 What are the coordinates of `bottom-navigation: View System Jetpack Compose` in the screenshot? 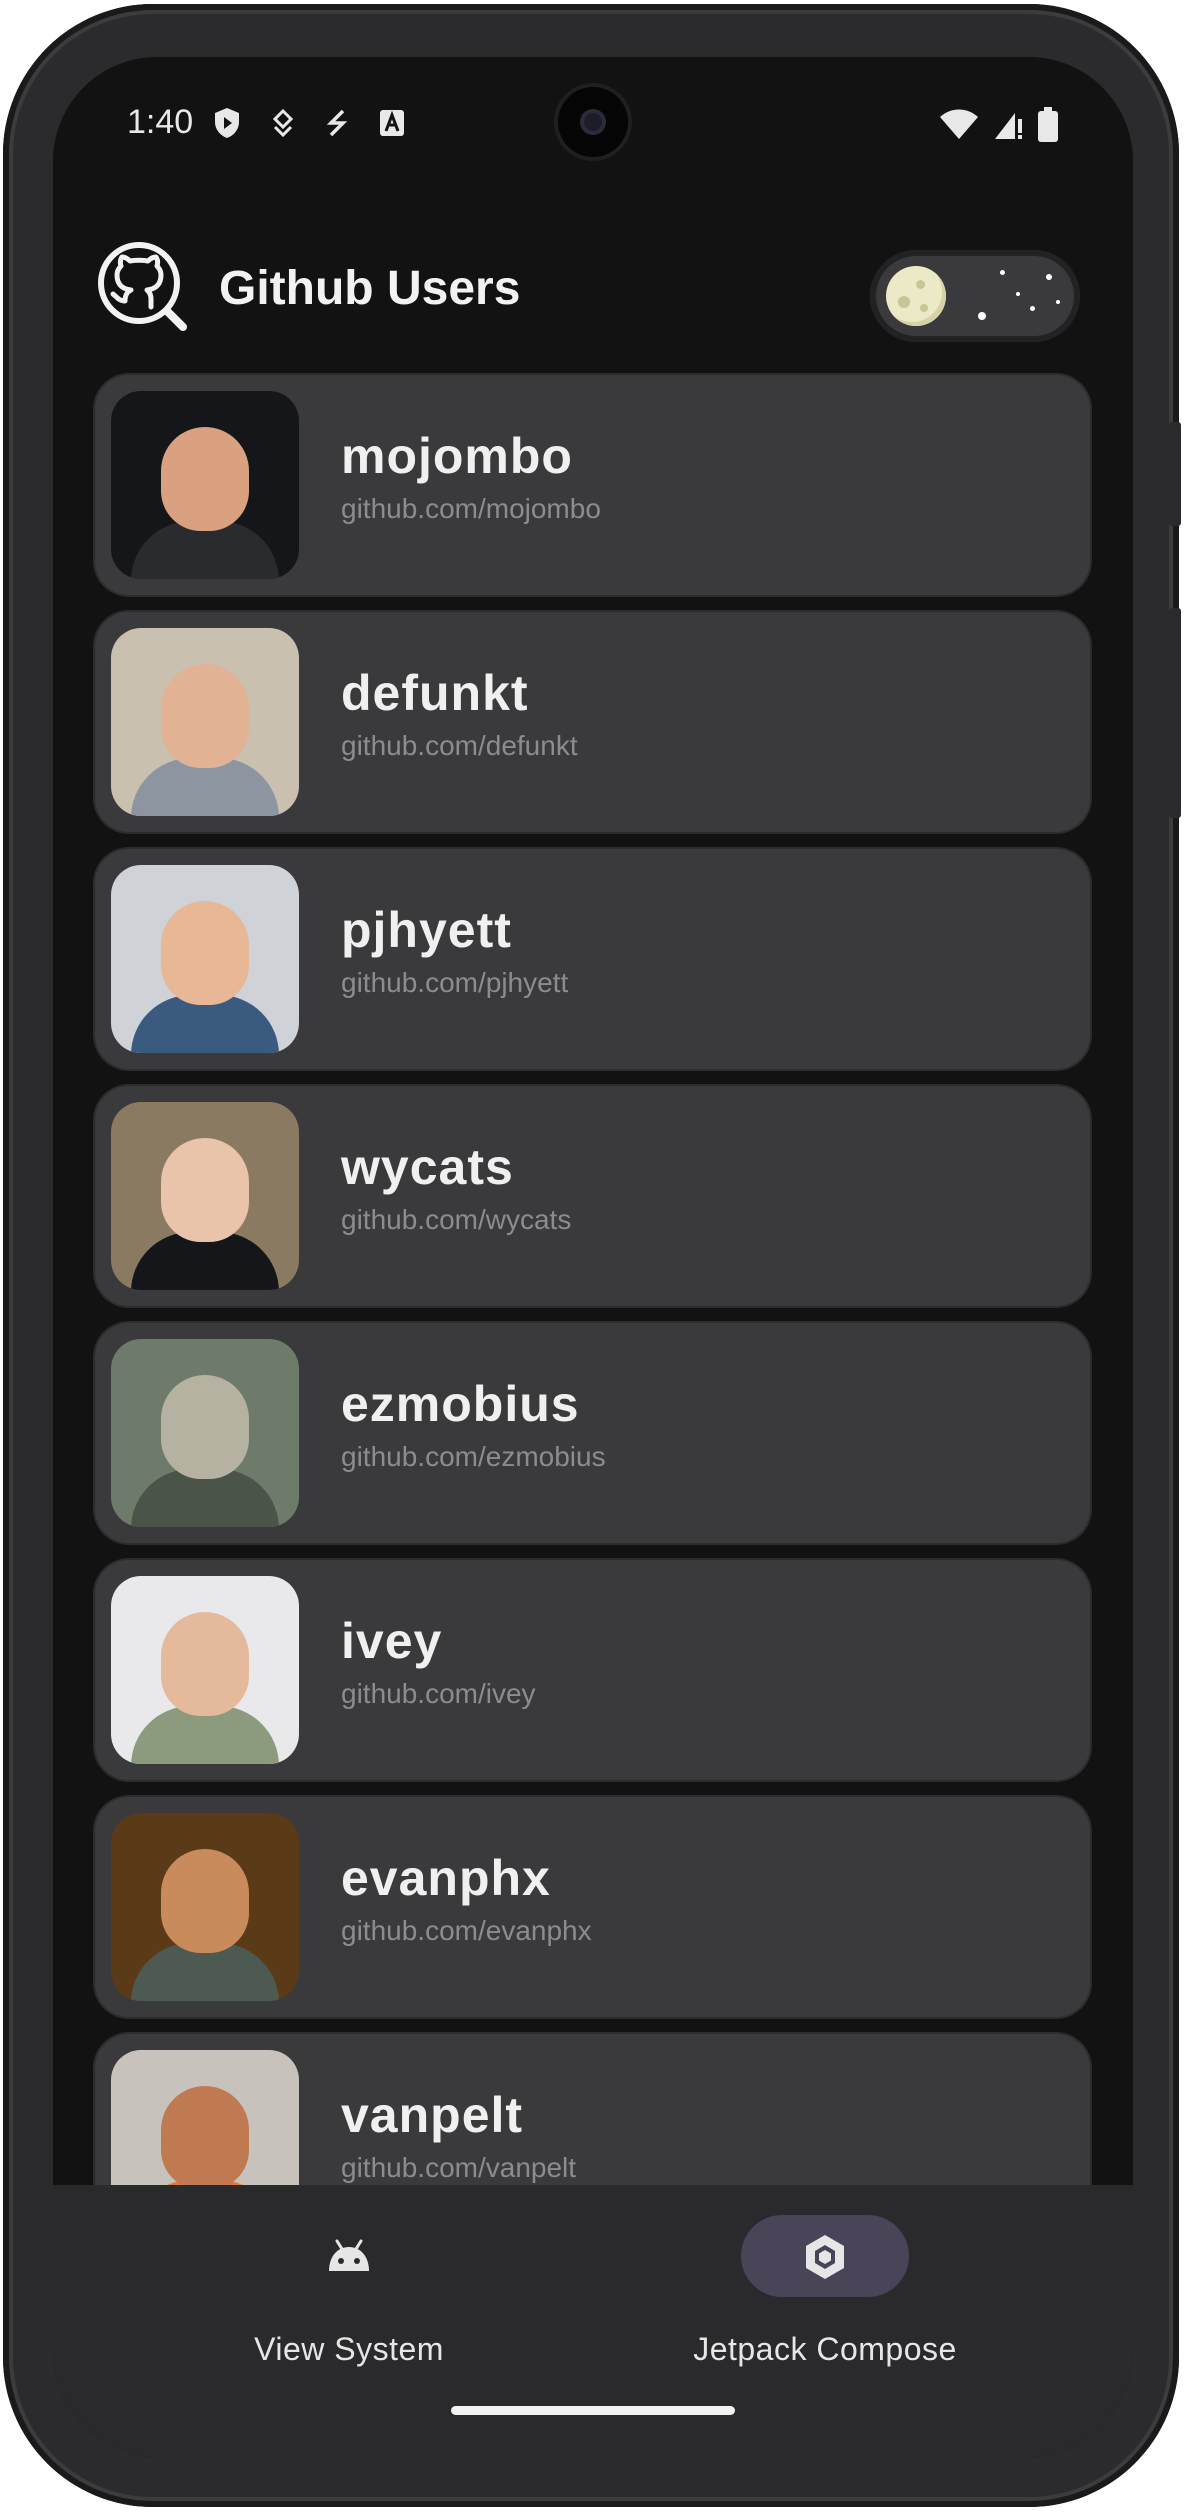 It's located at (593, 2321).